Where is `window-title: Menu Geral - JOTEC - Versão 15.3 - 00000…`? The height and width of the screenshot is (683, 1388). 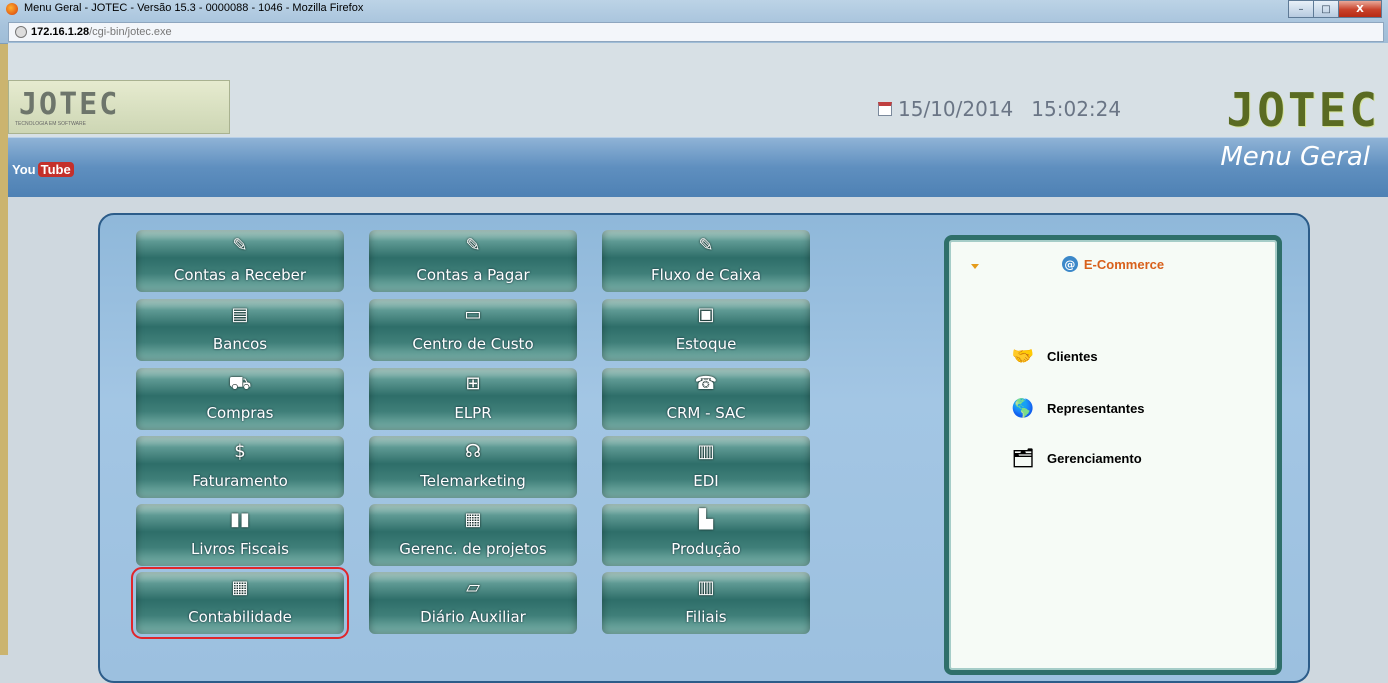 window-title: Menu Geral - JOTEC - Versão 15.3 - 00000… is located at coordinates (194, 8).